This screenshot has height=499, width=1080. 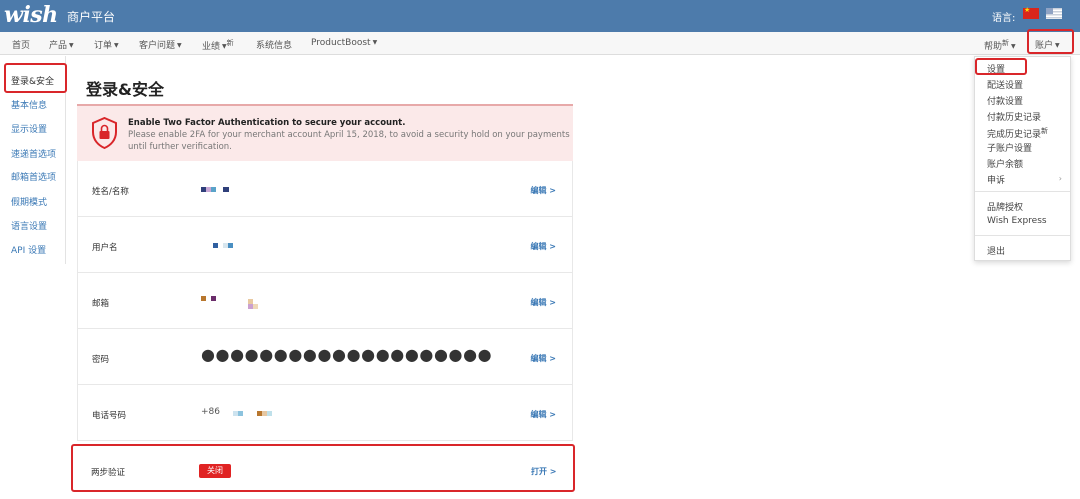 I want to click on sidebar-item-language-settings: 语言设置, so click(x=29, y=225).